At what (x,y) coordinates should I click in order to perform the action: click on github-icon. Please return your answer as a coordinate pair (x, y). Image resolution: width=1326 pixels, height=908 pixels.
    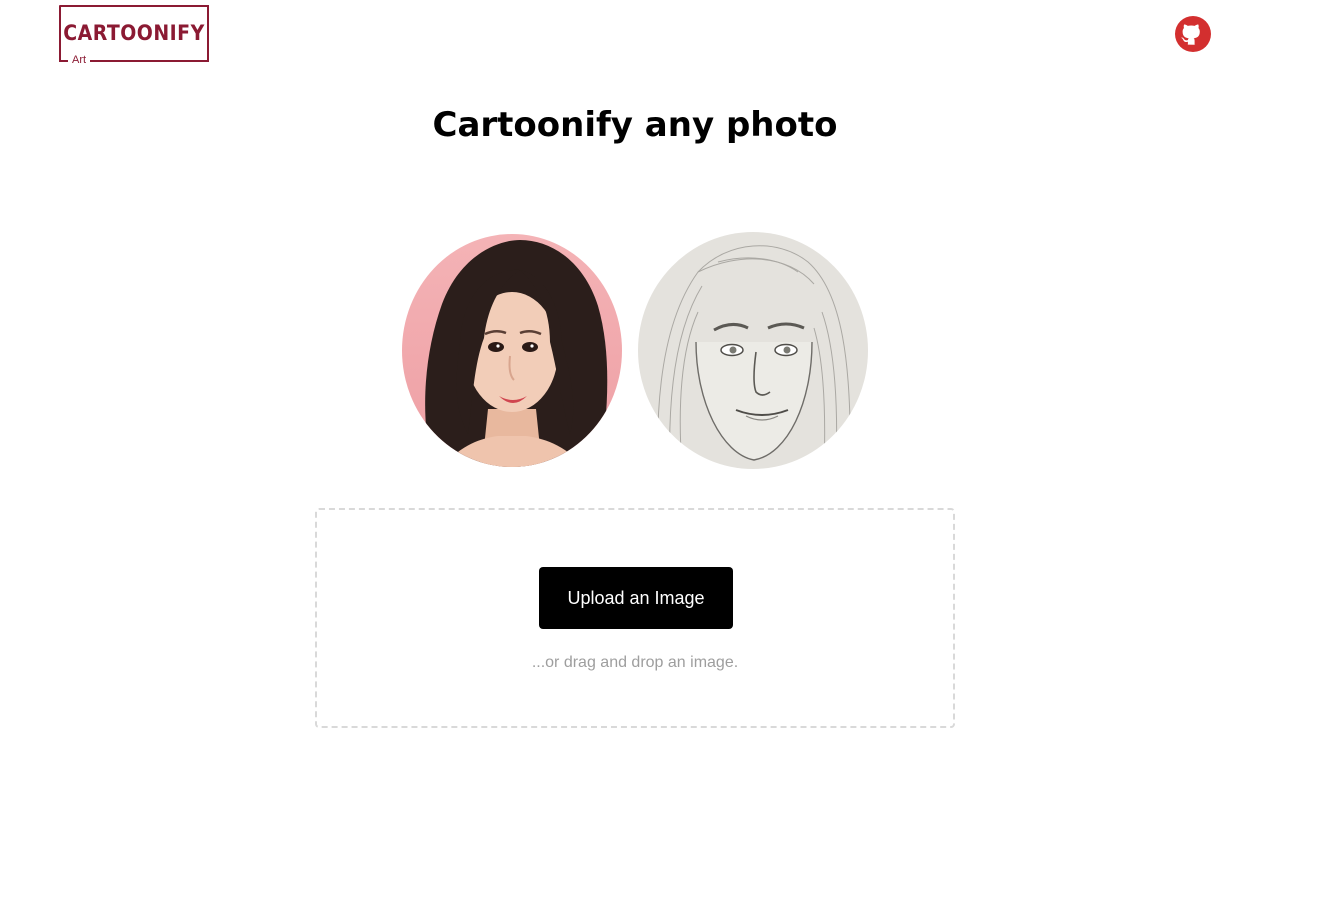
    Looking at the image, I should click on (1193, 34).